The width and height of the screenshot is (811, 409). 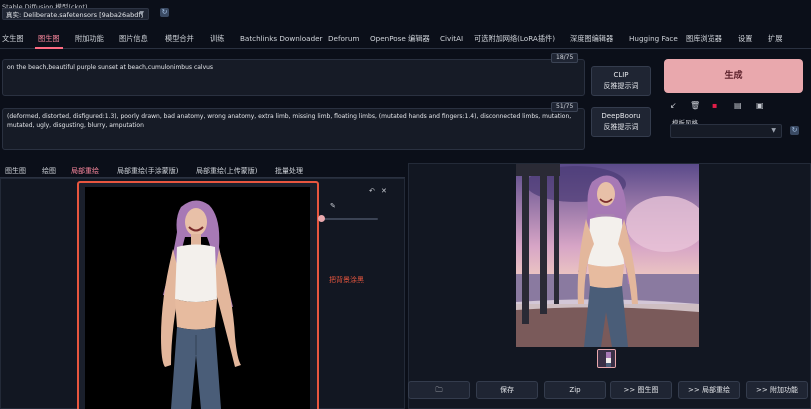 I want to click on folder-icon: 🗀, so click(x=439, y=390).